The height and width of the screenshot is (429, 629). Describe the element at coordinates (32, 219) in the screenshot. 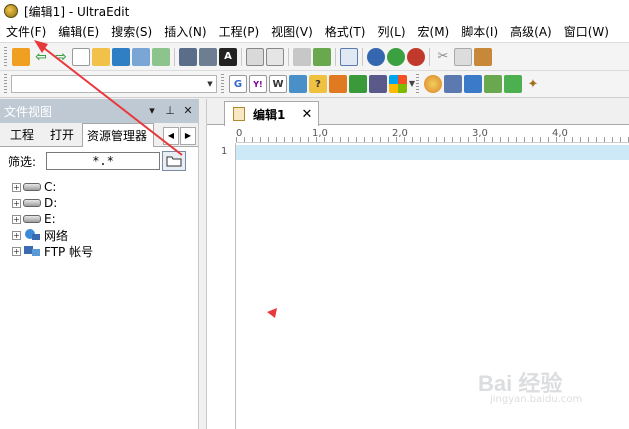

I see `drive-icon` at that location.